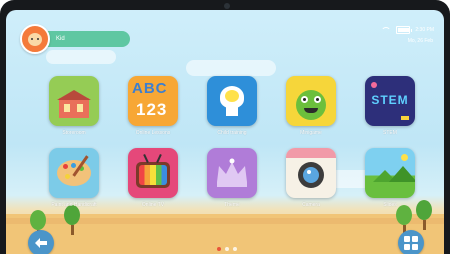 The width and height of the screenshot is (450, 254). I want to click on back-button, so click(41, 242).